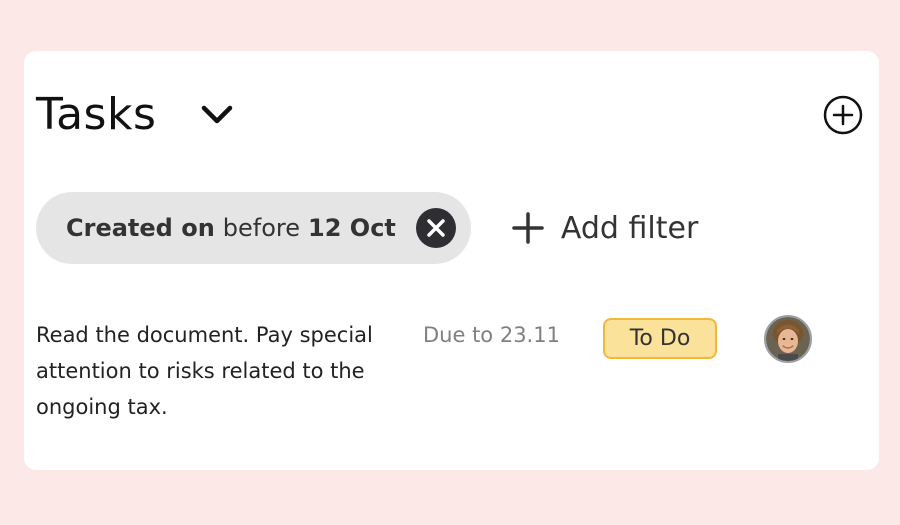 This screenshot has height=525, width=900. I want to click on tasks-header: Tasks, so click(135, 115).